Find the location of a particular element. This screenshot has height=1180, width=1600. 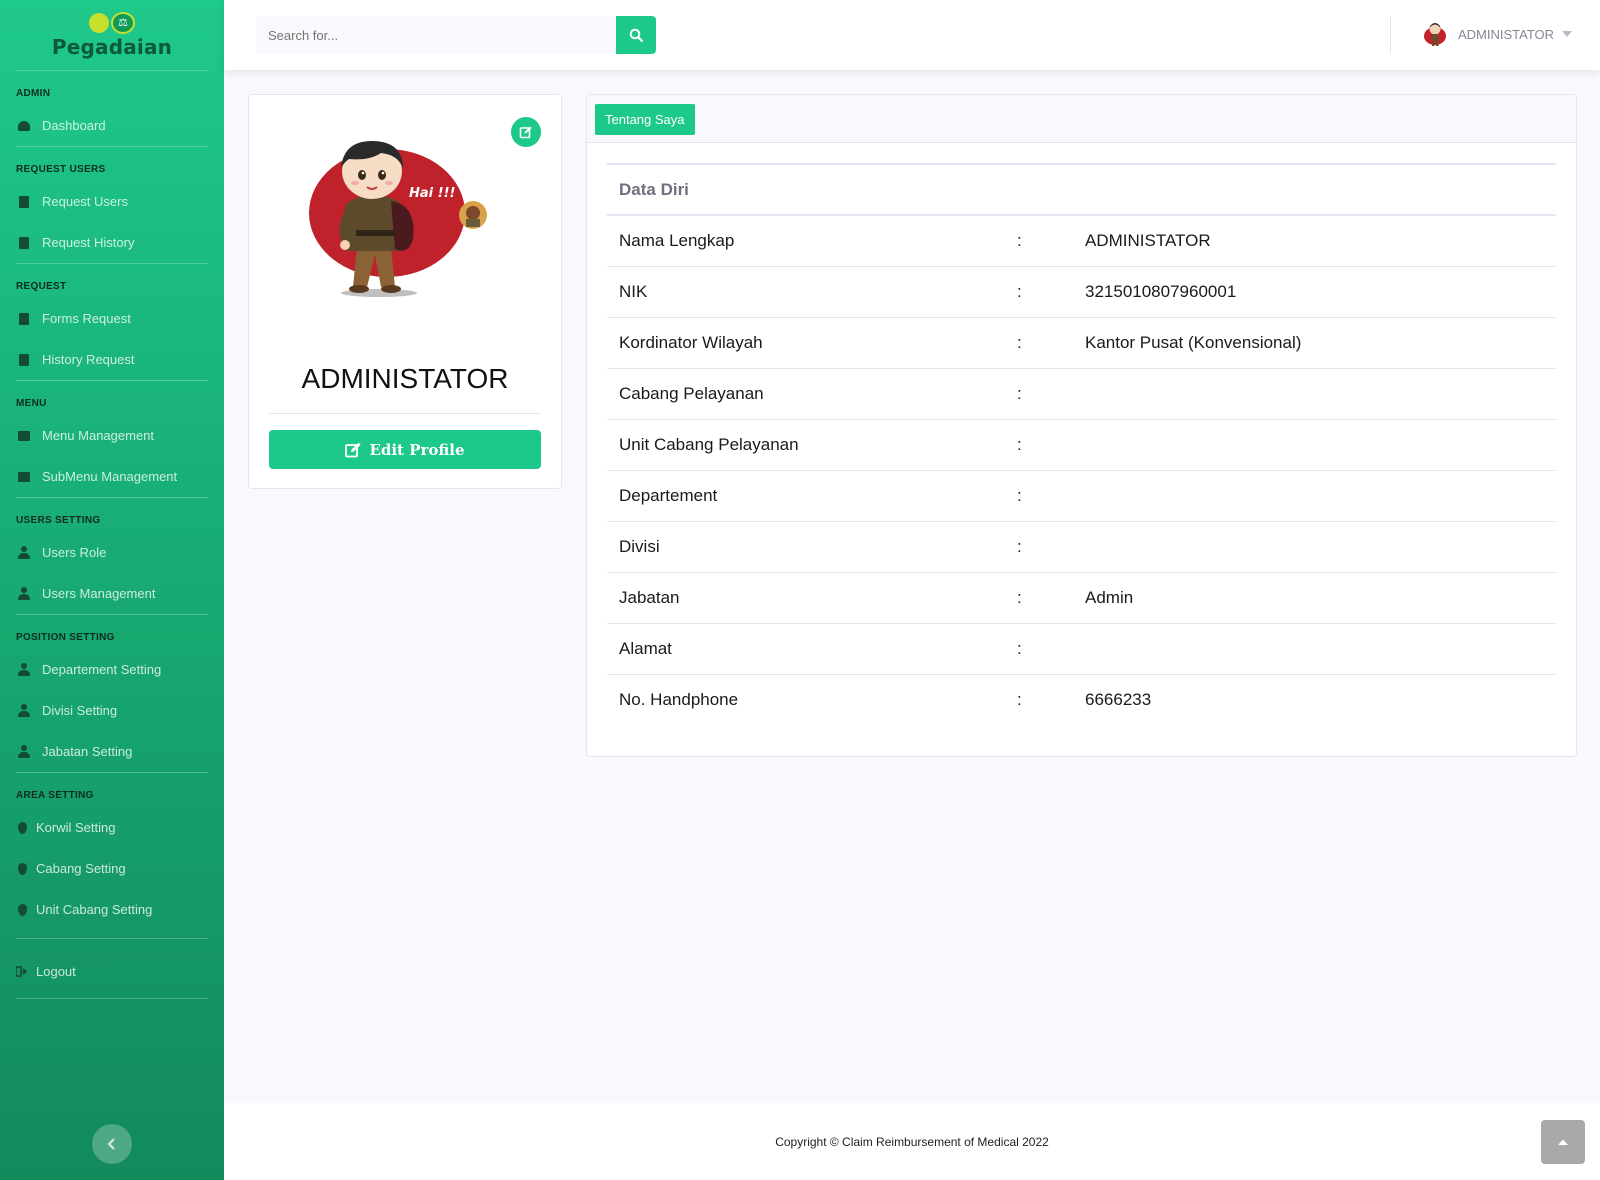

sidebar-item-label: Request History is located at coordinates (88, 242).